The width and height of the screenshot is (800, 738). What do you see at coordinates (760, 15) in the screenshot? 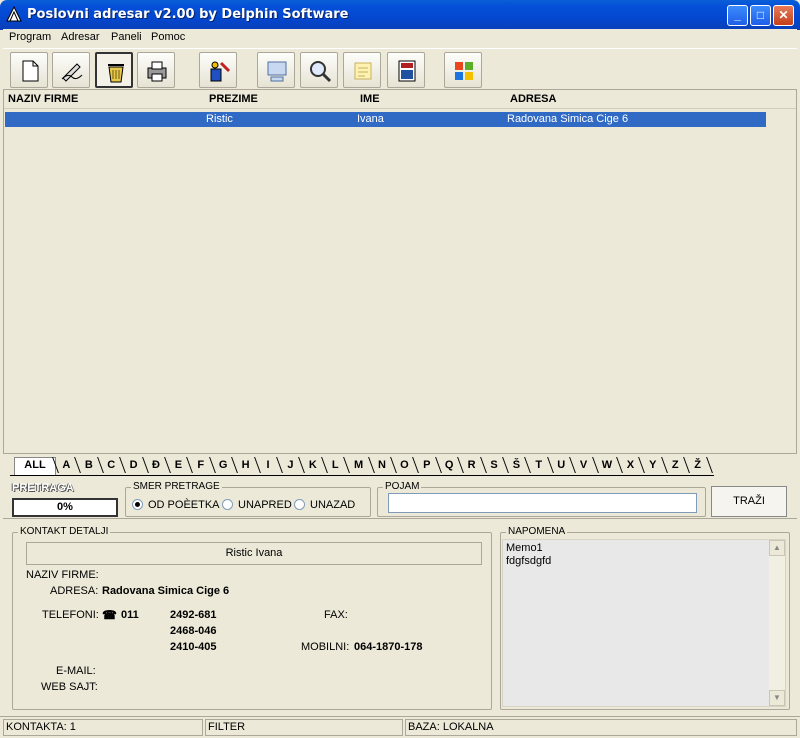
I see `maximize-button: □` at bounding box center [760, 15].